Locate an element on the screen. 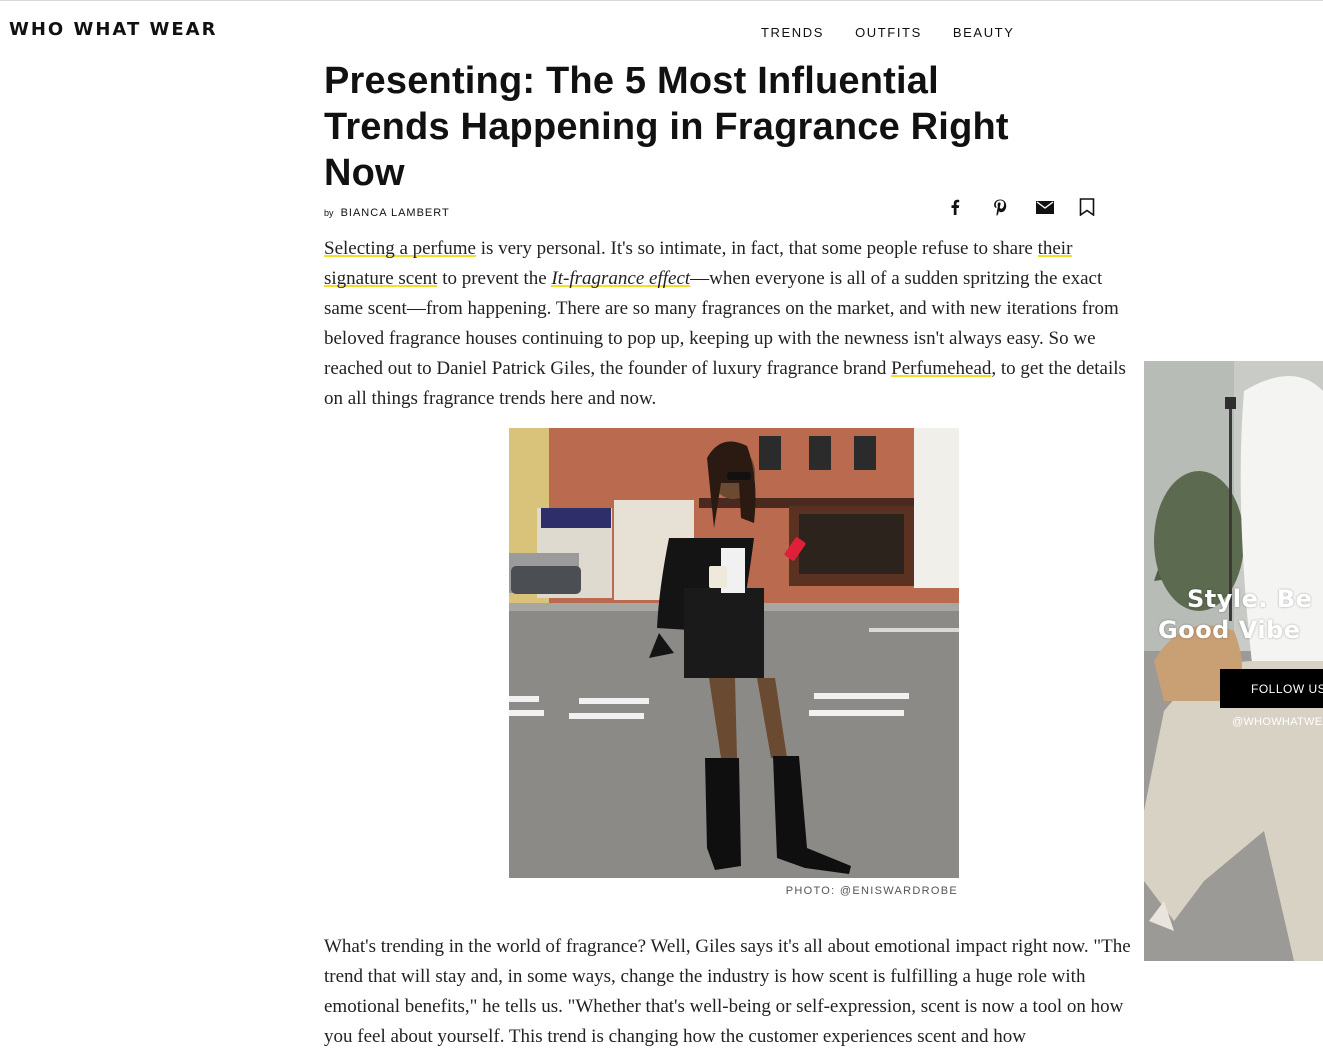 Image resolution: width=1323 pixels, height=1057 pixels. intro-text-2: to prevent the is located at coordinates (494, 278).